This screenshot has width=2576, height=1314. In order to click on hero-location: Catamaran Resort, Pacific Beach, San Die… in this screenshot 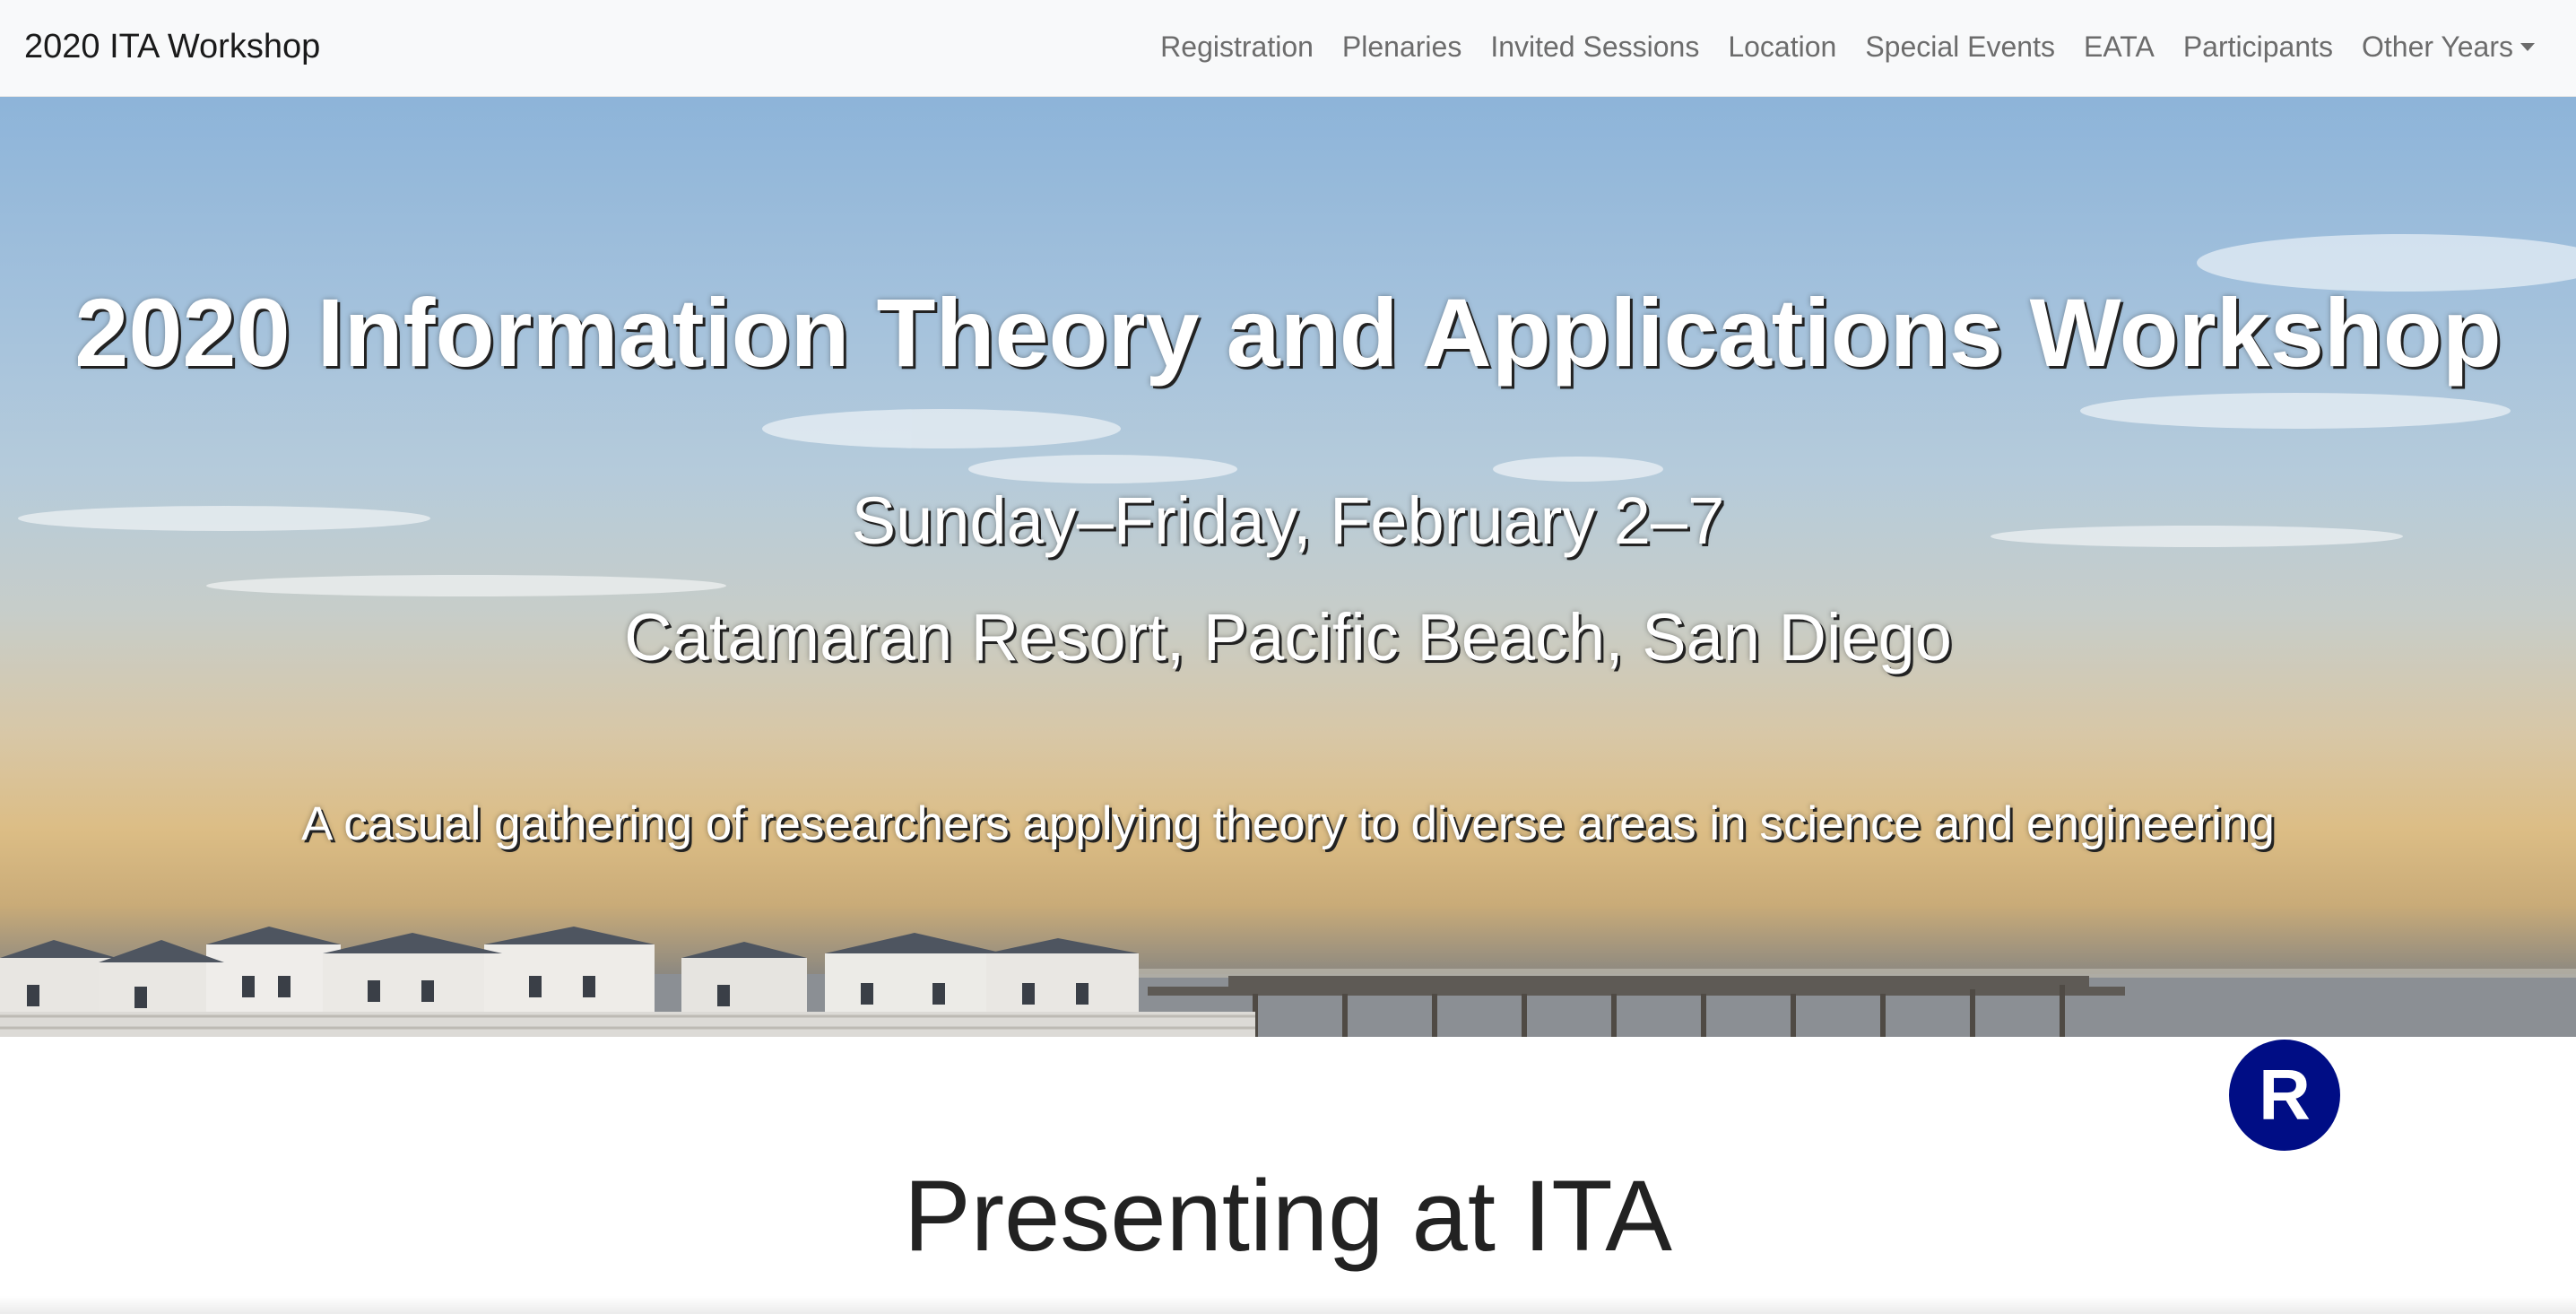, I will do `click(1288, 637)`.